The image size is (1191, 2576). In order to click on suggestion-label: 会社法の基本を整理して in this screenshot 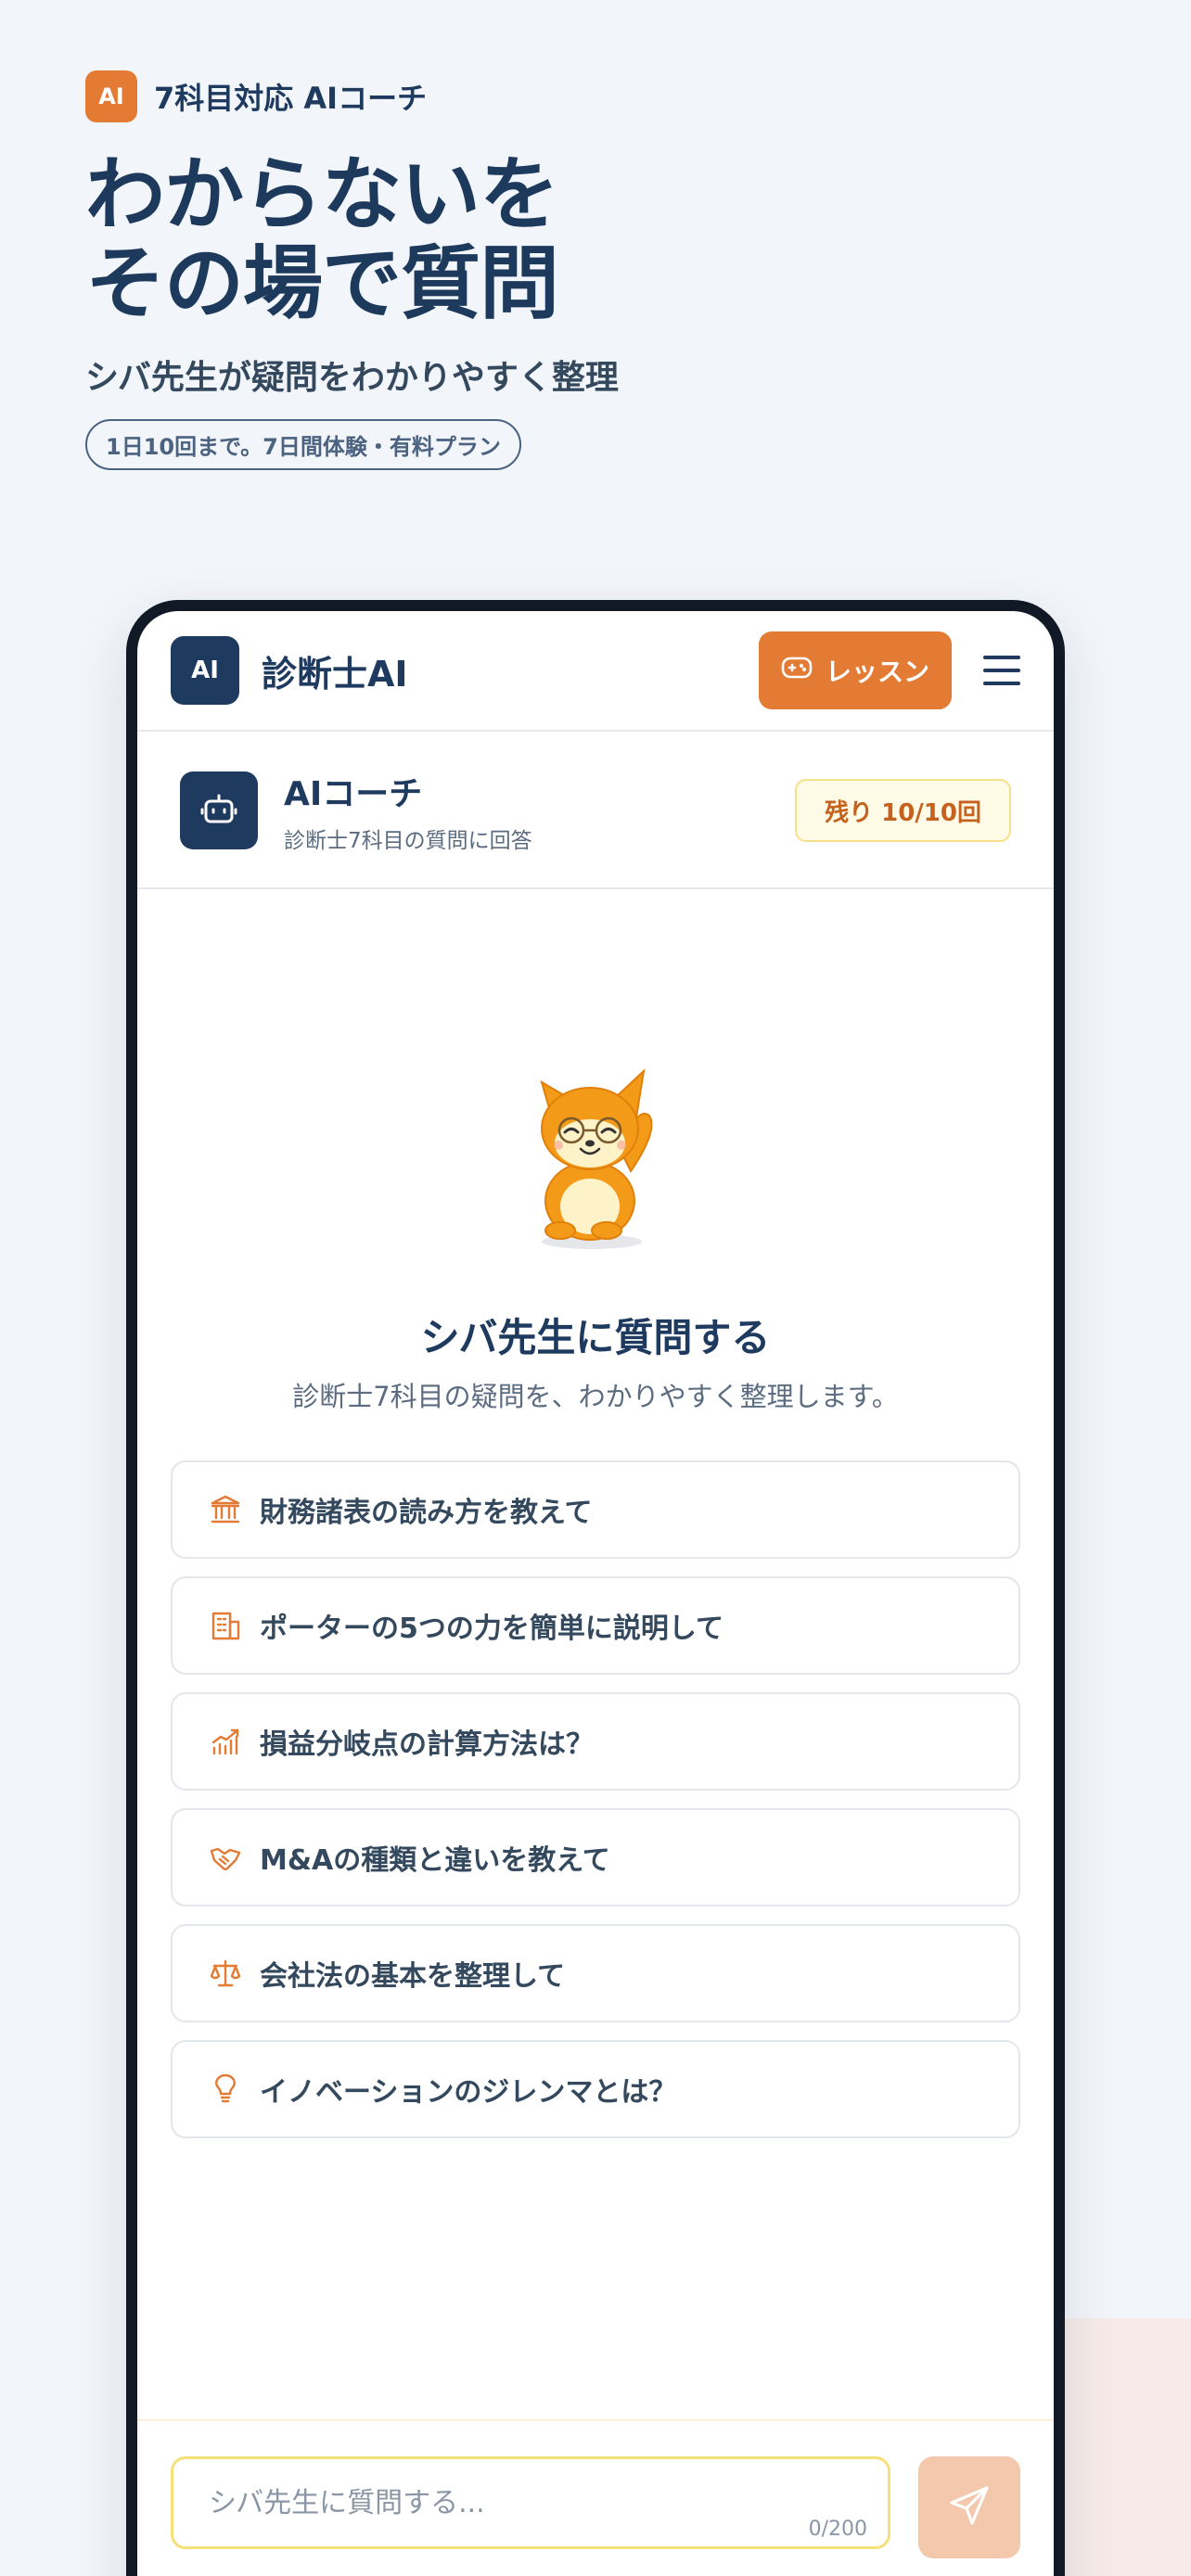, I will do `click(413, 1977)`.